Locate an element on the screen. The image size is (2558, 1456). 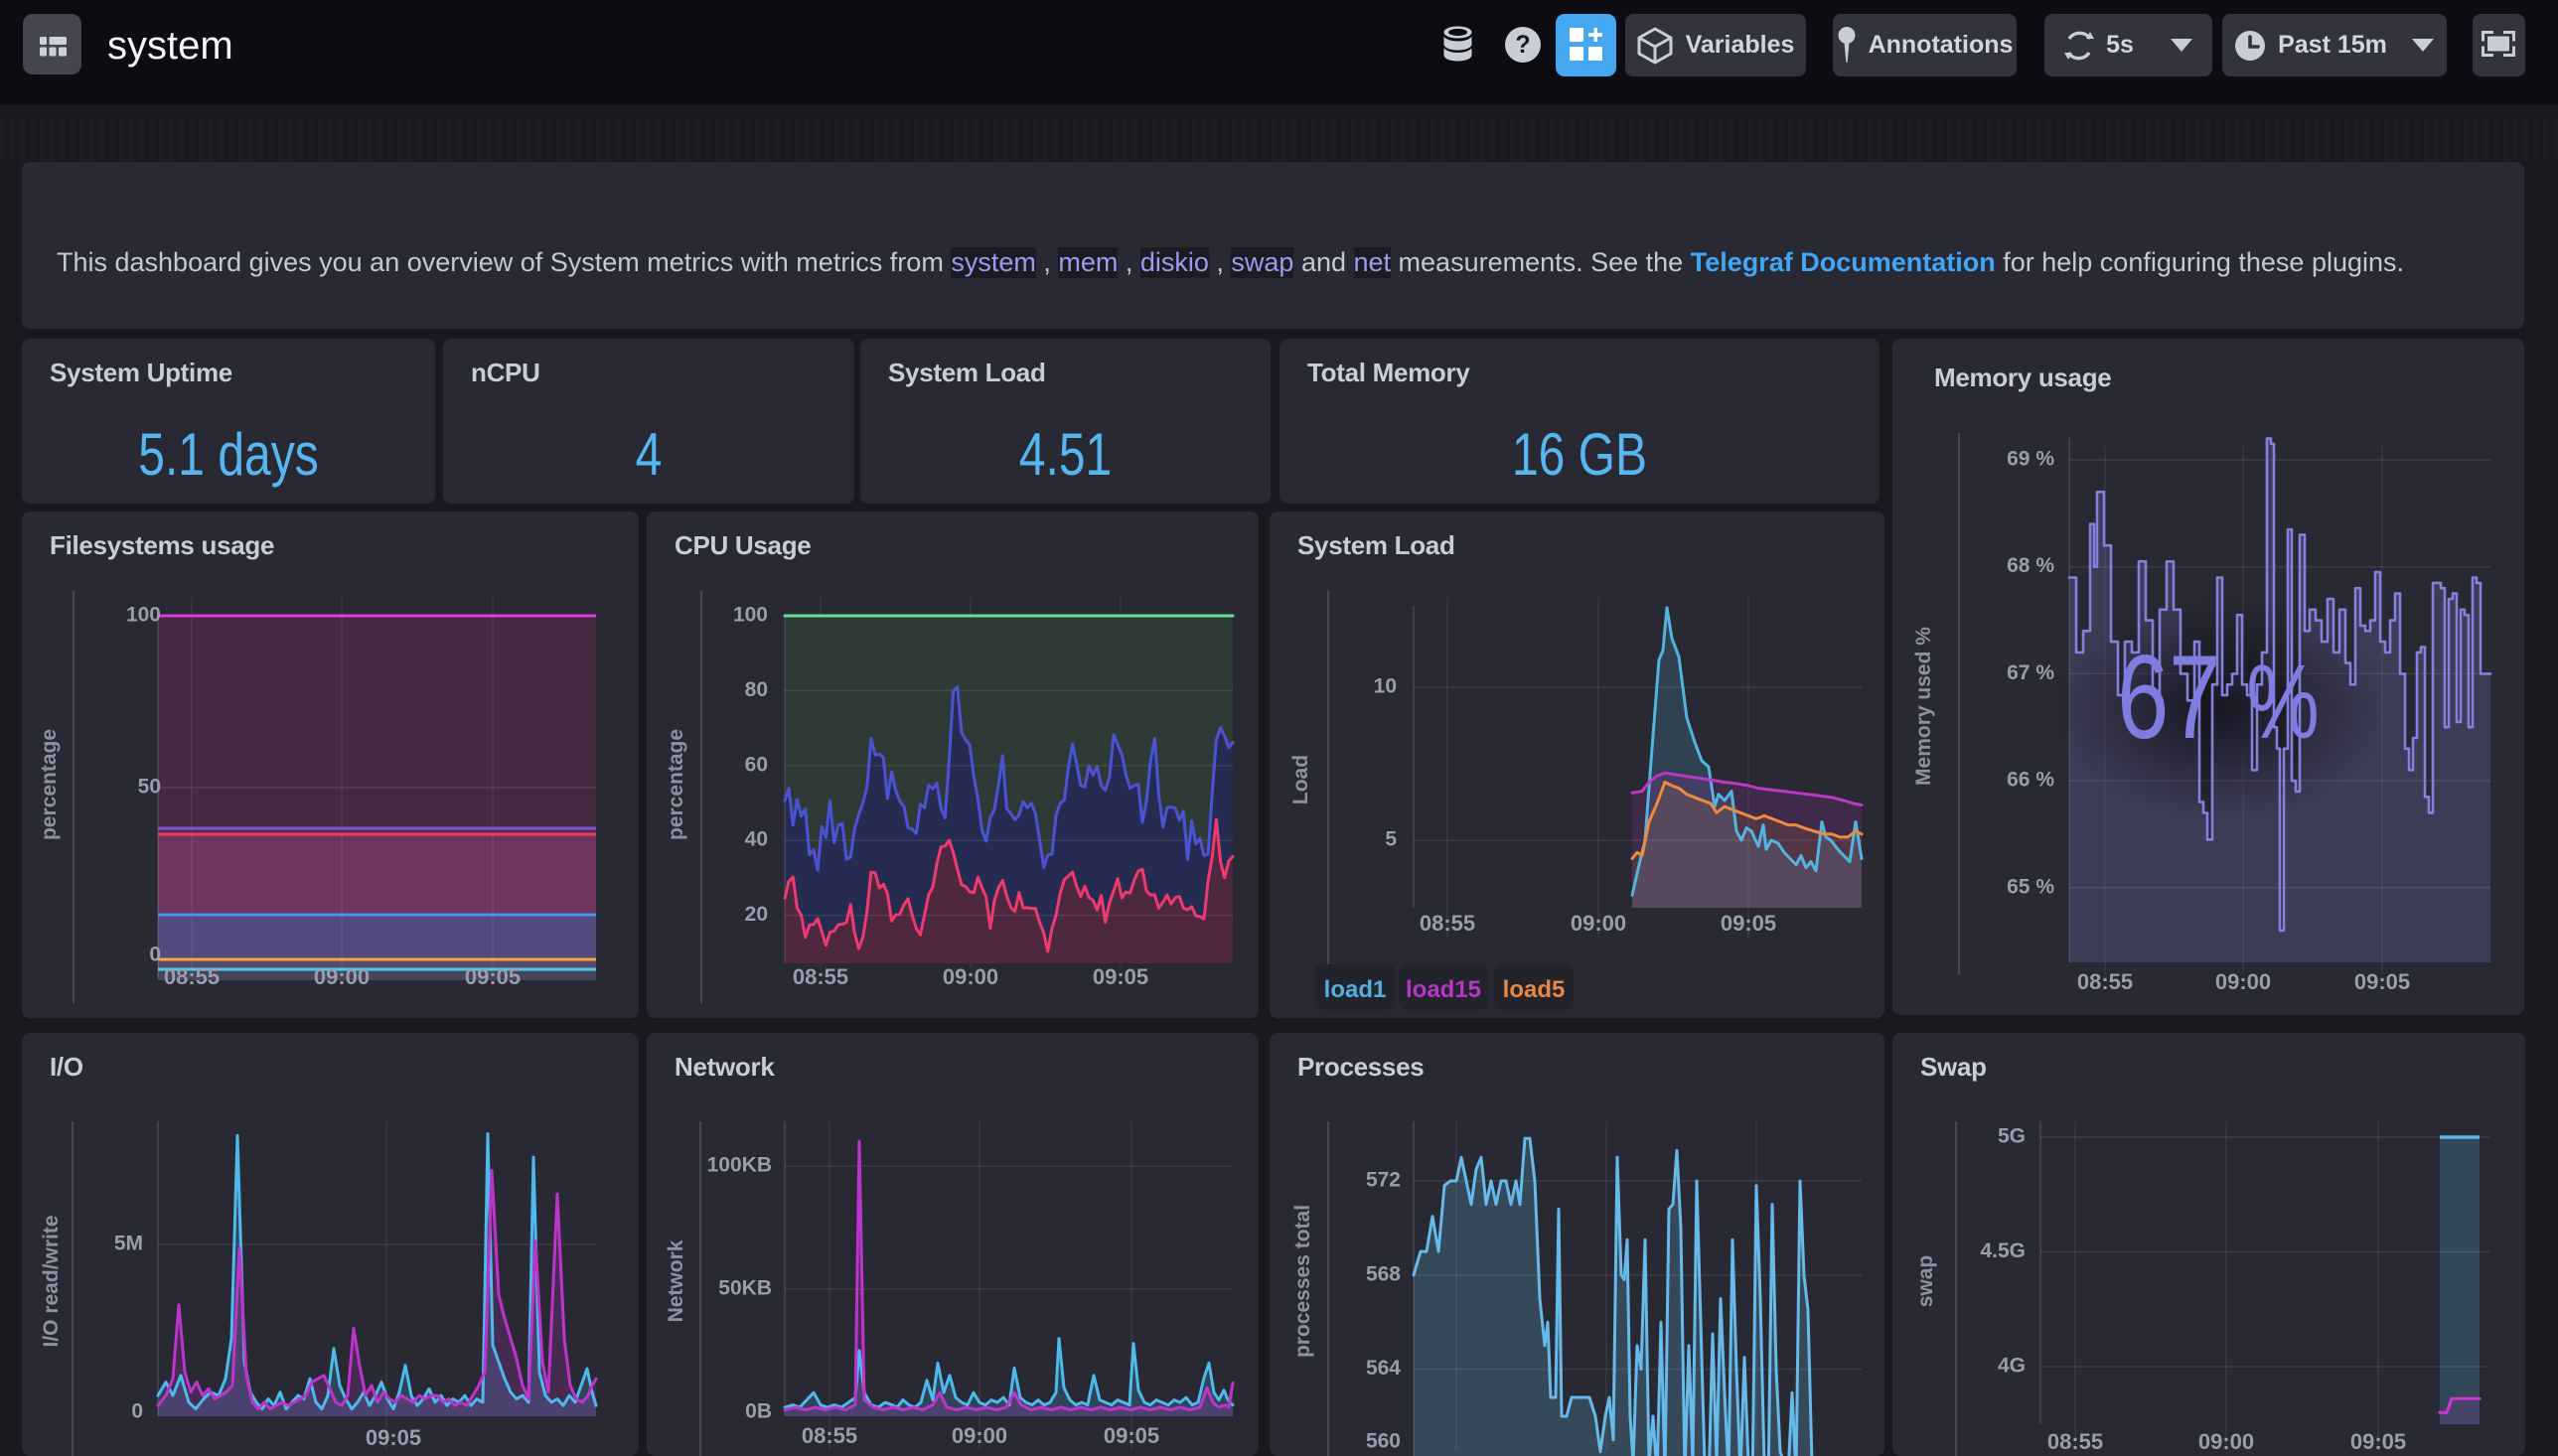
svg-text: I/O read/write is located at coordinates (51, 1281).